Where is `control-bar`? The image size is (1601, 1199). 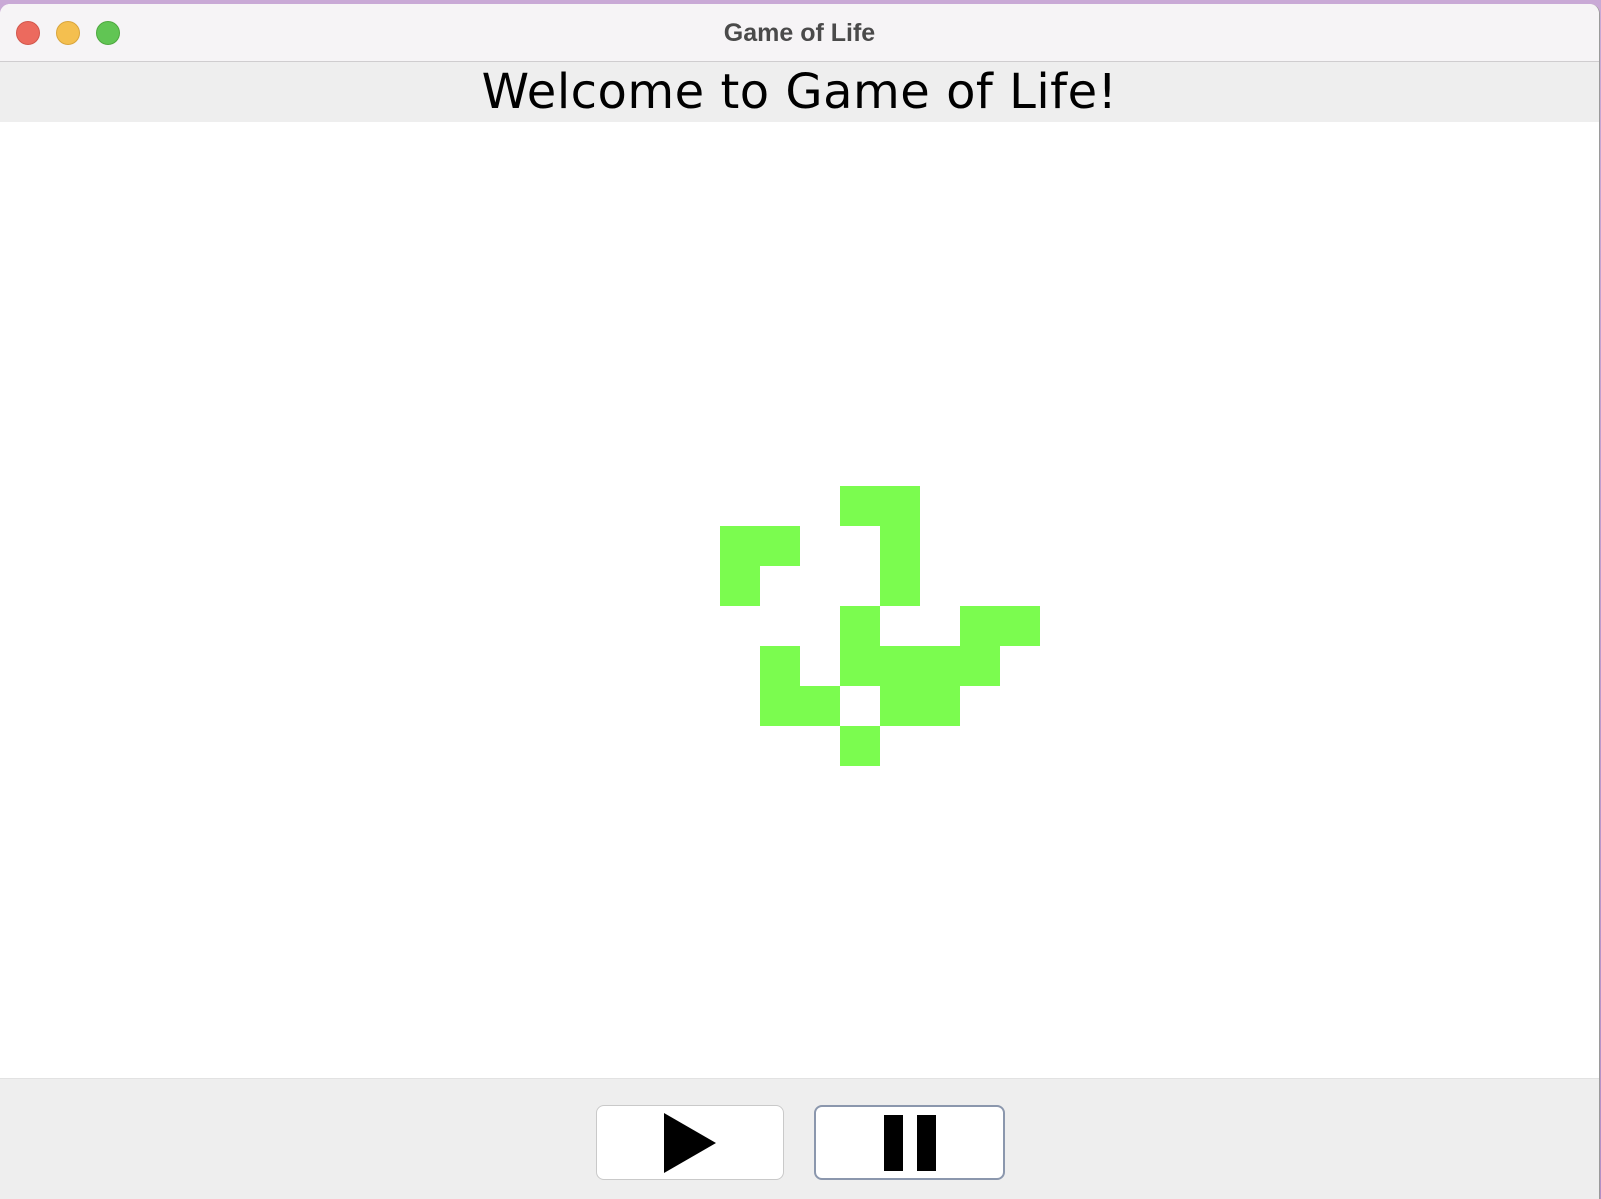 control-bar is located at coordinates (799, 1138).